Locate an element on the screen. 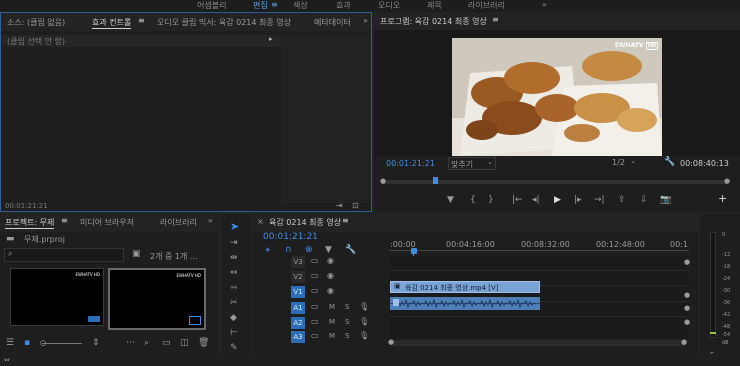  zoom-slider-handle: ○ is located at coordinates (43, 343).